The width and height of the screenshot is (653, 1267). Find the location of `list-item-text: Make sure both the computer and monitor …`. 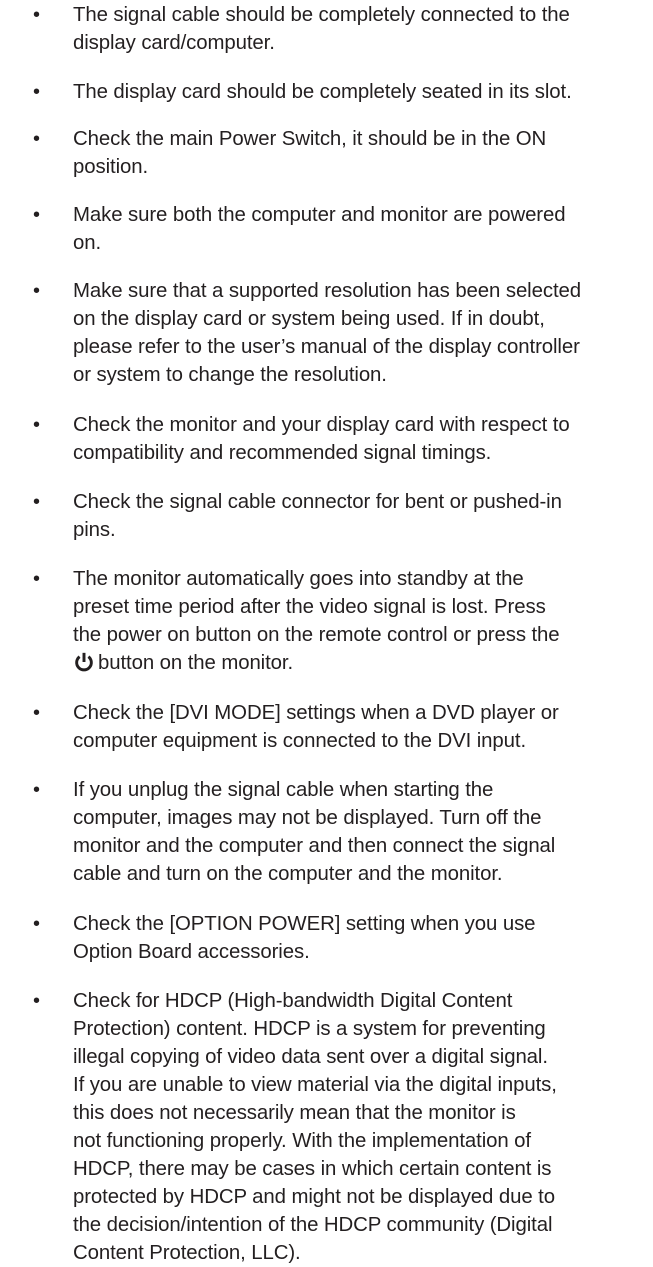

list-item-text: Make sure both the computer and monitor … is located at coordinates (319, 229).